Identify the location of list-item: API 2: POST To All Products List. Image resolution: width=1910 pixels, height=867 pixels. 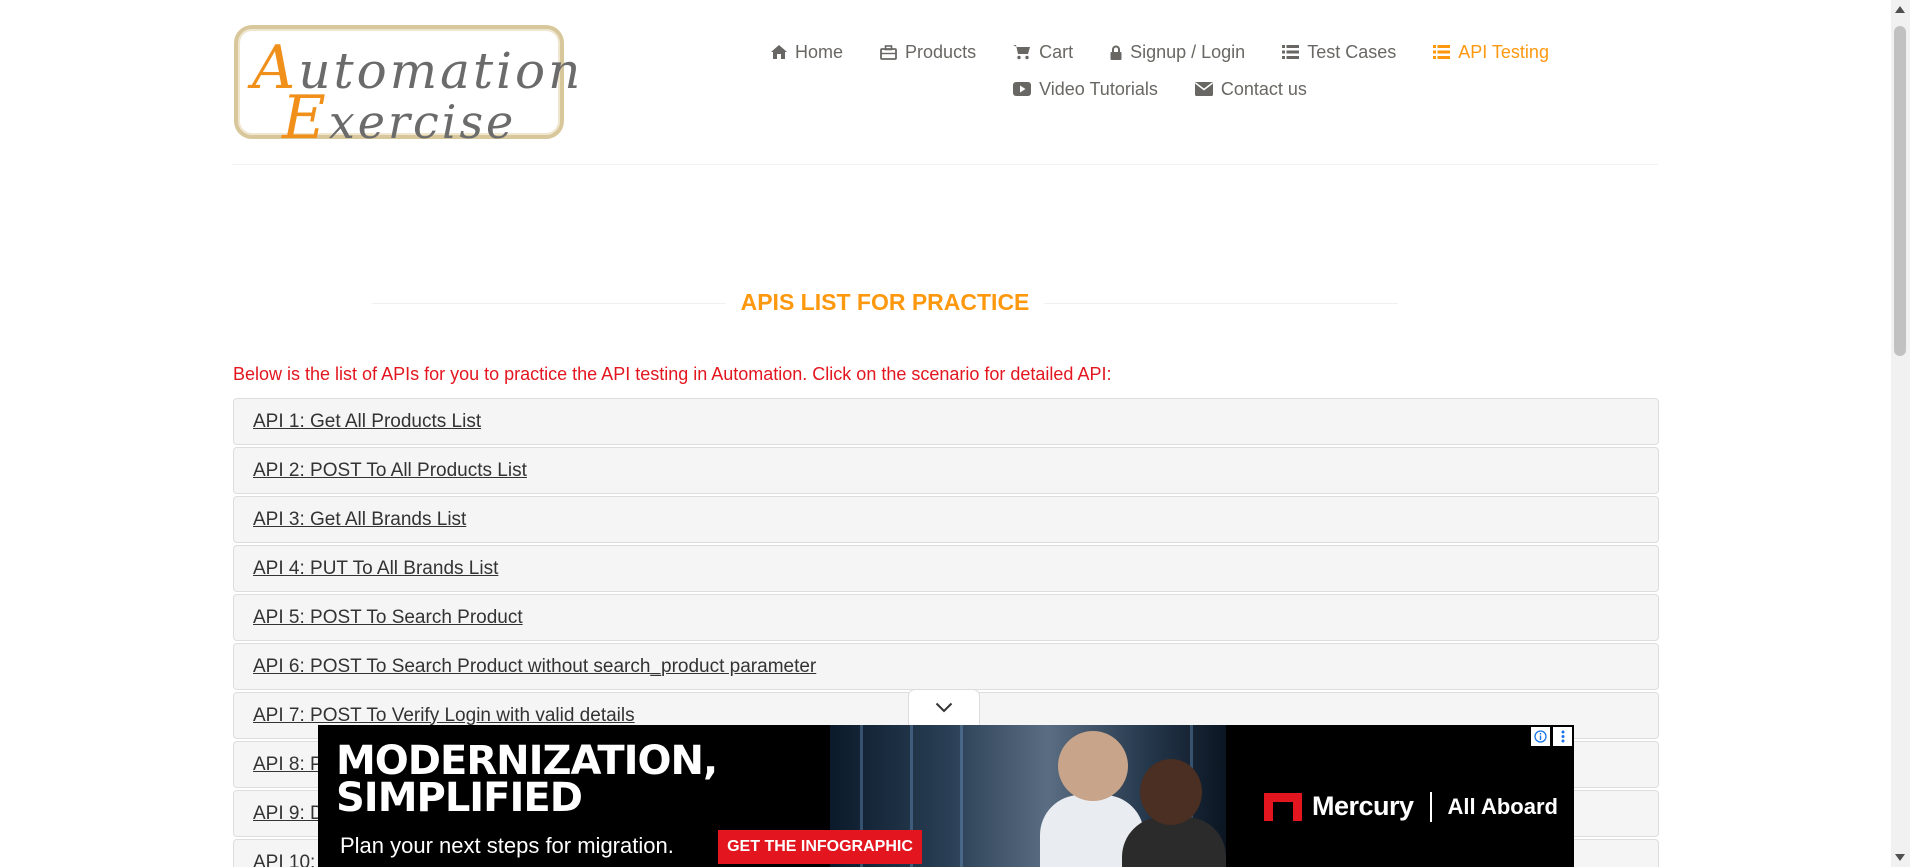
(946, 470).